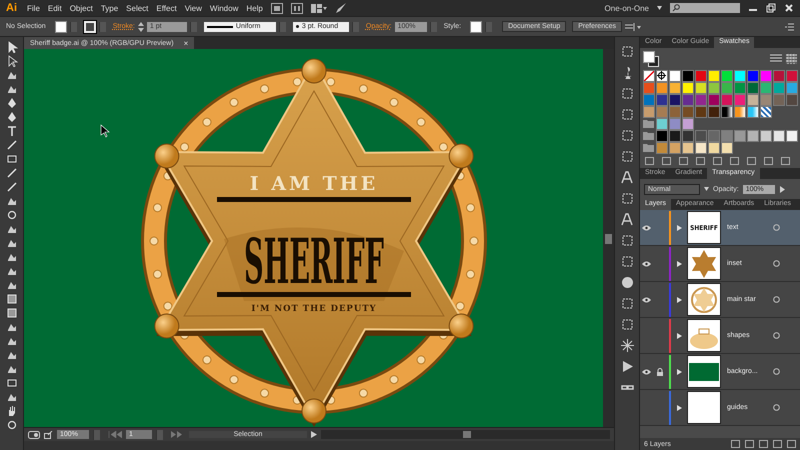  I want to click on share-icon, so click(49, 434).